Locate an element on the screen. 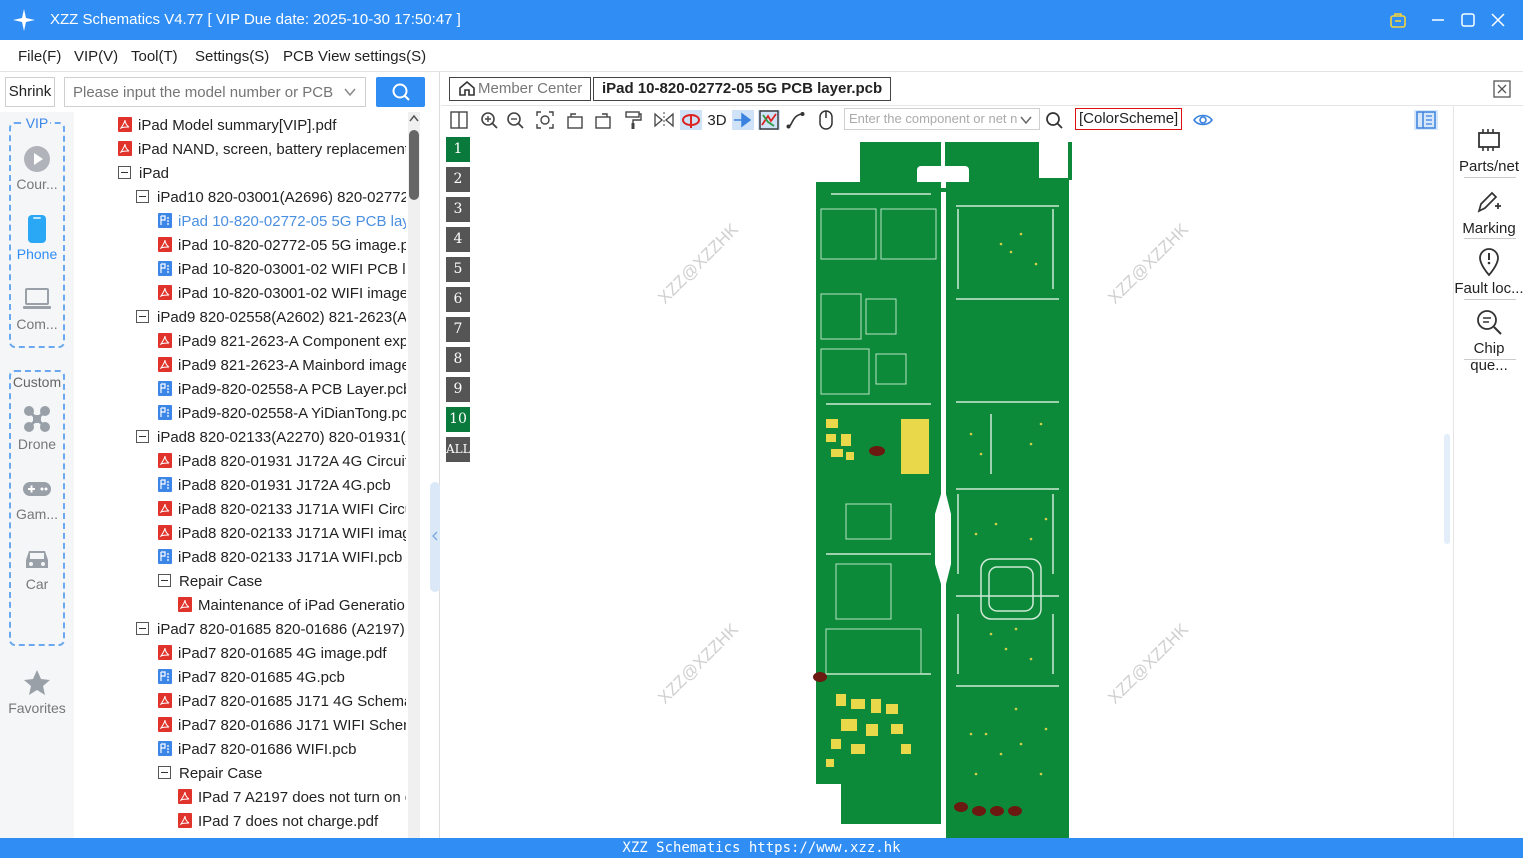 The image size is (1523, 858). shrink-button: Shrink is located at coordinates (30, 92).